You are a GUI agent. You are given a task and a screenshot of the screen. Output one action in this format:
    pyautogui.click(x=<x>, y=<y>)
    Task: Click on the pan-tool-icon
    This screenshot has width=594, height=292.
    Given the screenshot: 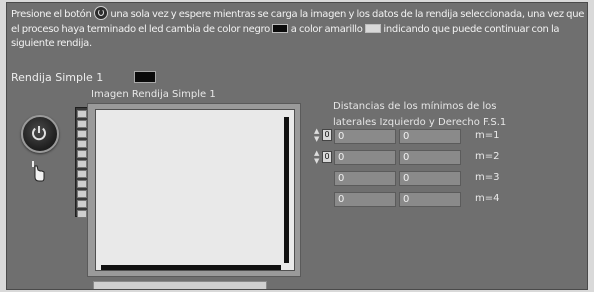 What is the action you would take?
    pyautogui.click(x=82, y=124)
    